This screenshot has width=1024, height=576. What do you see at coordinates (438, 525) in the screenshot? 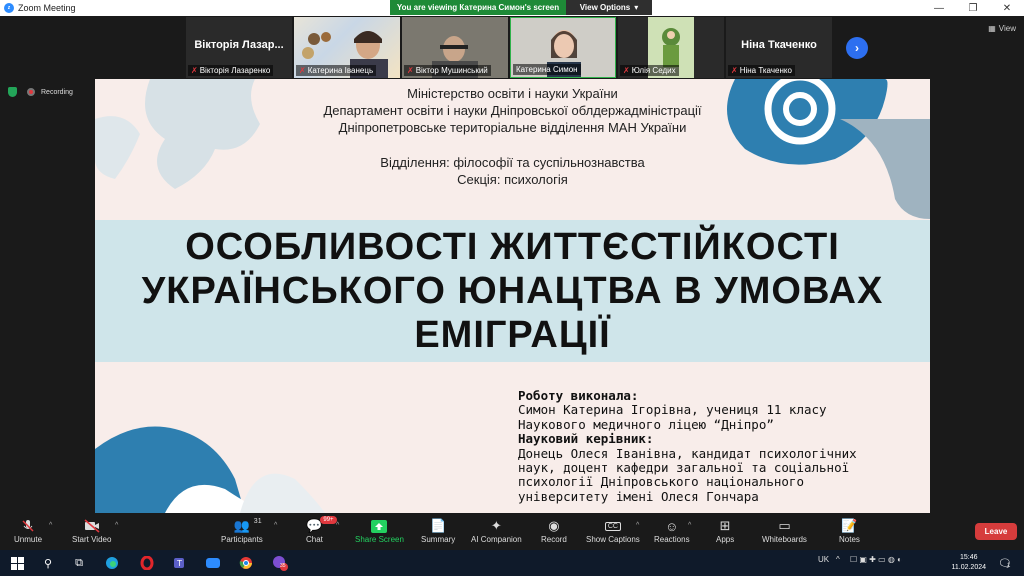
I see `summary-icon: 📄` at bounding box center [438, 525].